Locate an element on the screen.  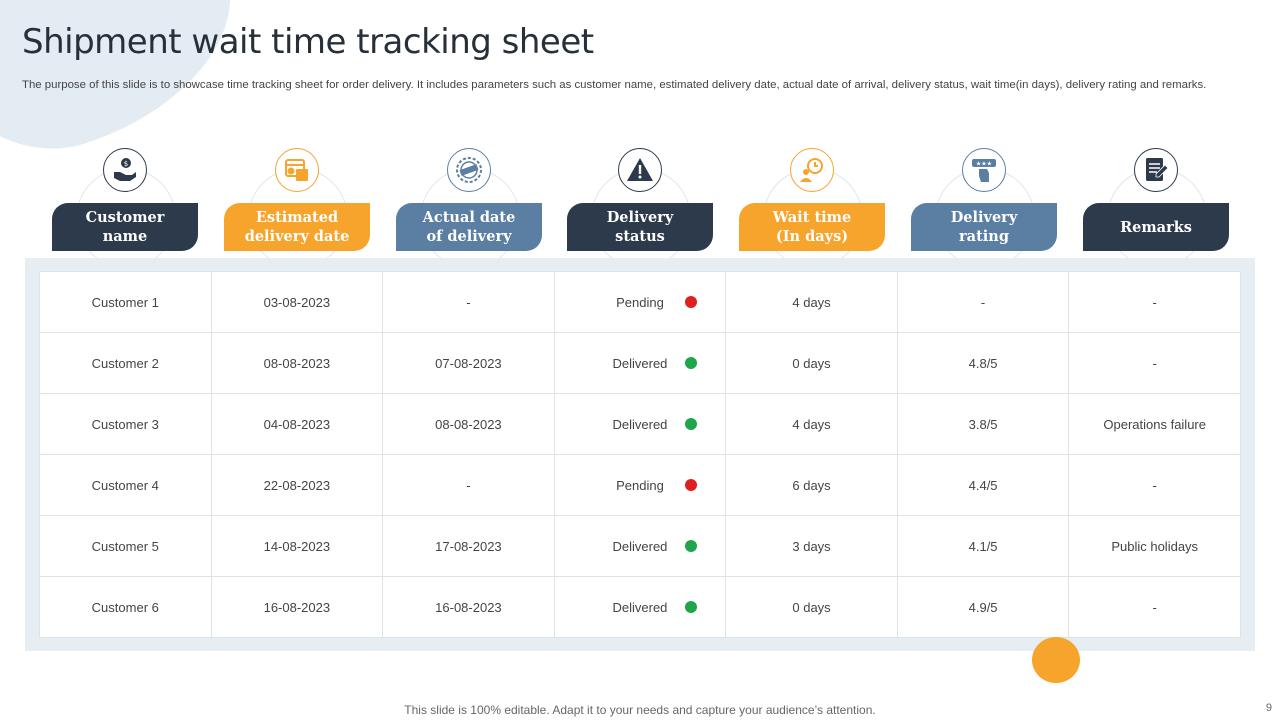
header-delivery-rating: ★★★ Delivery rating is located at coordinates (984, 208).